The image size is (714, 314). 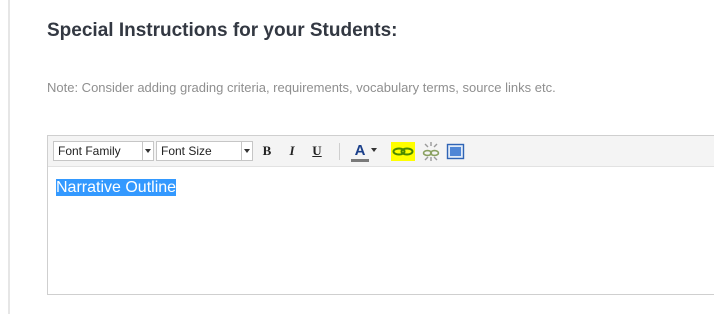 What do you see at coordinates (199, 151) in the screenshot?
I see `font-size-select: Font Size` at bounding box center [199, 151].